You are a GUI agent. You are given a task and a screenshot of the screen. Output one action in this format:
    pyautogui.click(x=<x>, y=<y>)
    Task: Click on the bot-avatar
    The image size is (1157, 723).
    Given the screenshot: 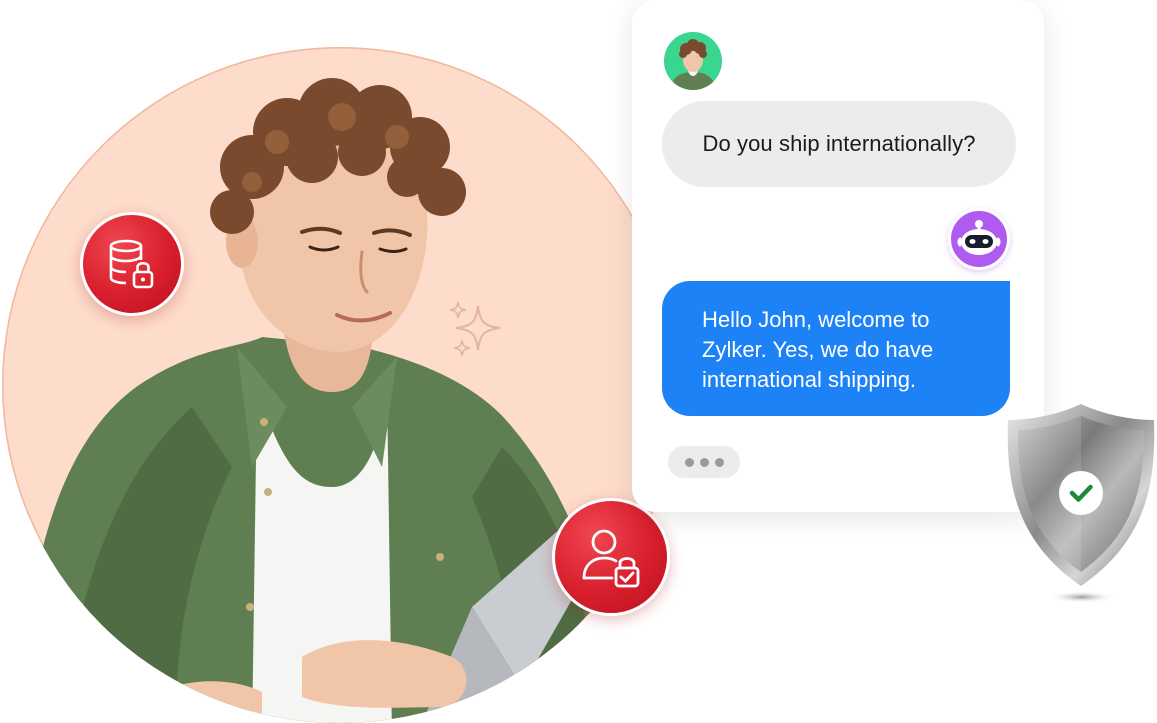 What is the action you would take?
    pyautogui.click(x=979, y=239)
    